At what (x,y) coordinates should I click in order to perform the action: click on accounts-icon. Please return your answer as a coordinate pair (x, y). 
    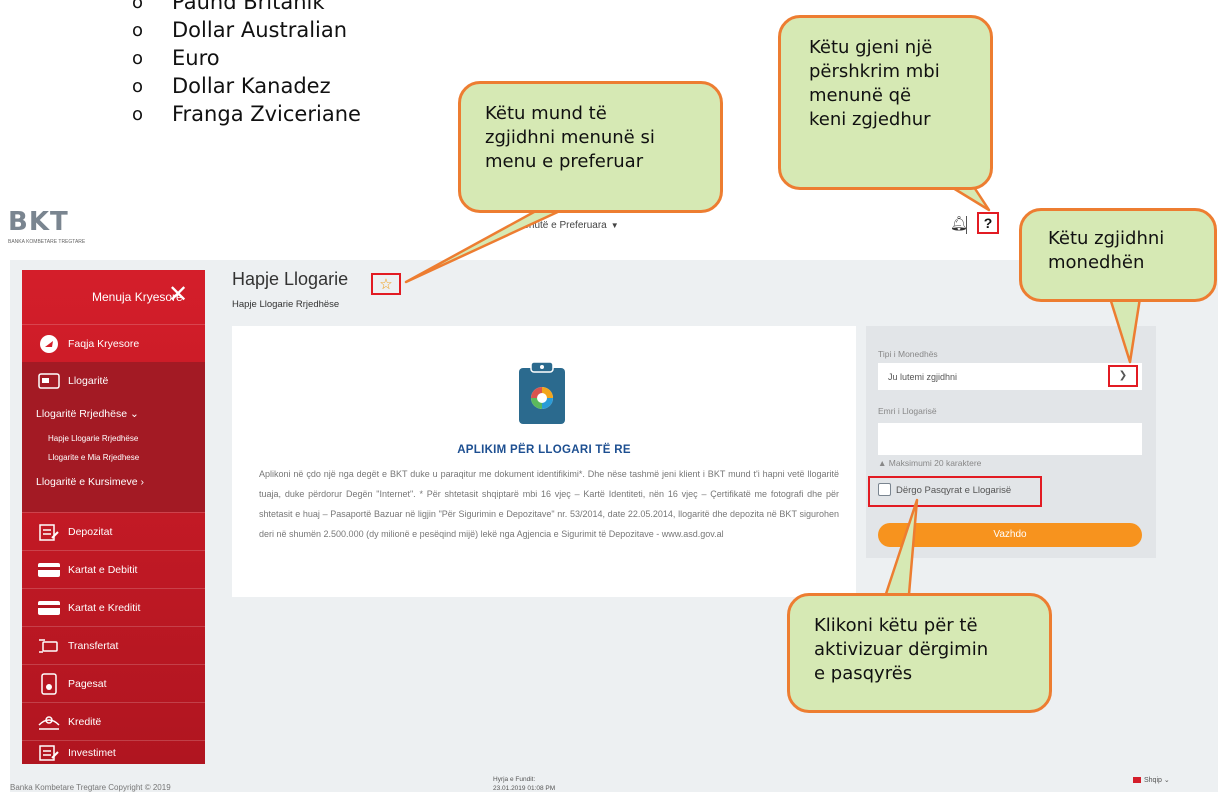
    Looking at the image, I should click on (49, 381).